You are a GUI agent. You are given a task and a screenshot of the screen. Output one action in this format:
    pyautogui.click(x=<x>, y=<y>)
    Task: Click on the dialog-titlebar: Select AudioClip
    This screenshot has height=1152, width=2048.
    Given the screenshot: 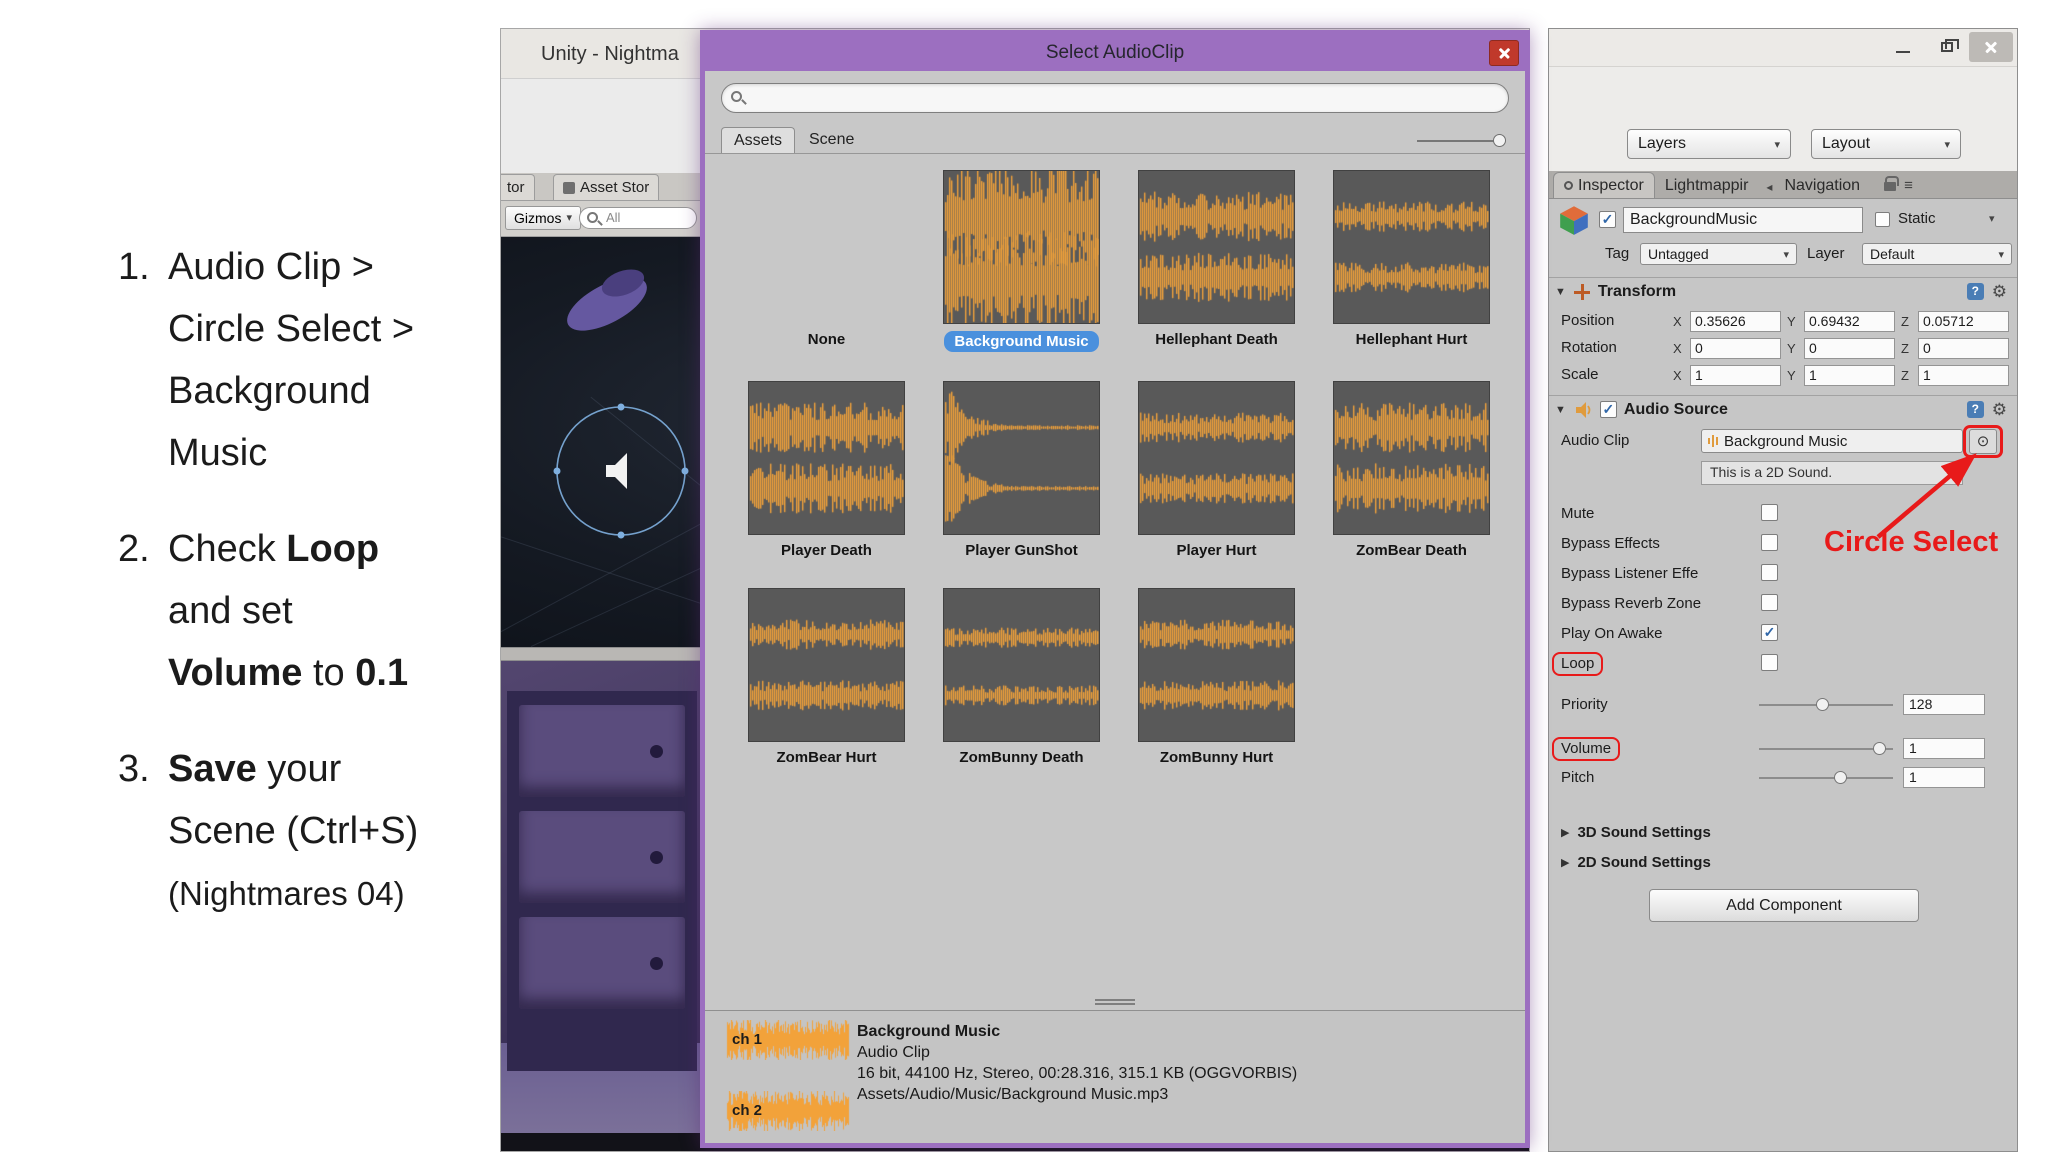 What is the action you would take?
    pyautogui.click(x=1115, y=53)
    